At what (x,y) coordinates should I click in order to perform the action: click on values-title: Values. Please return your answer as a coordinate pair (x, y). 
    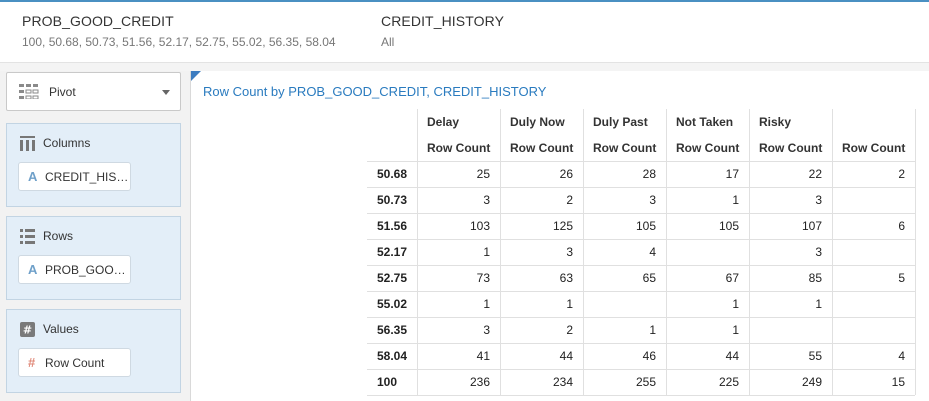
    Looking at the image, I should click on (61, 329).